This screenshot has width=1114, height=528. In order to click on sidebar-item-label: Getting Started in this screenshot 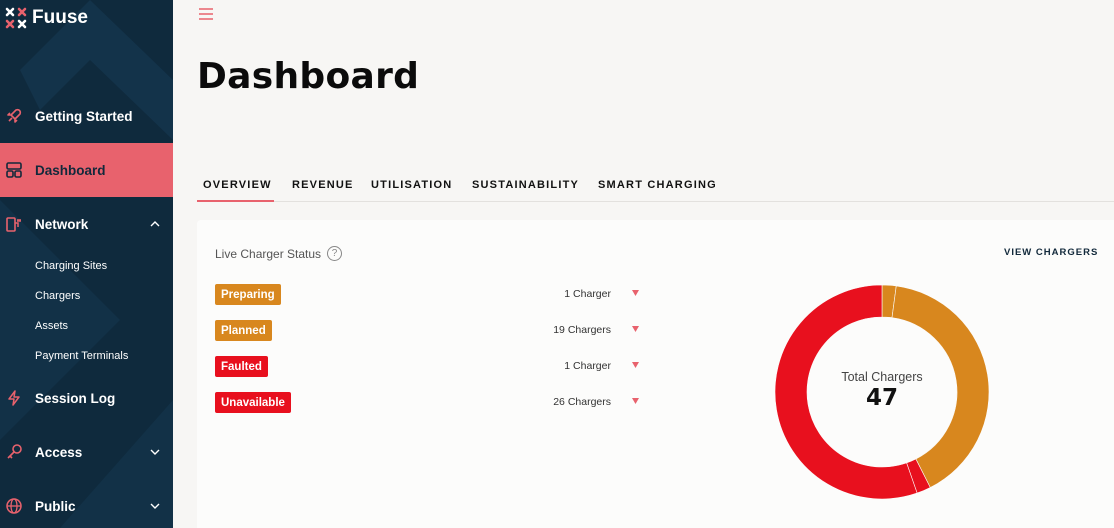, I will do `click(84, 116)`.